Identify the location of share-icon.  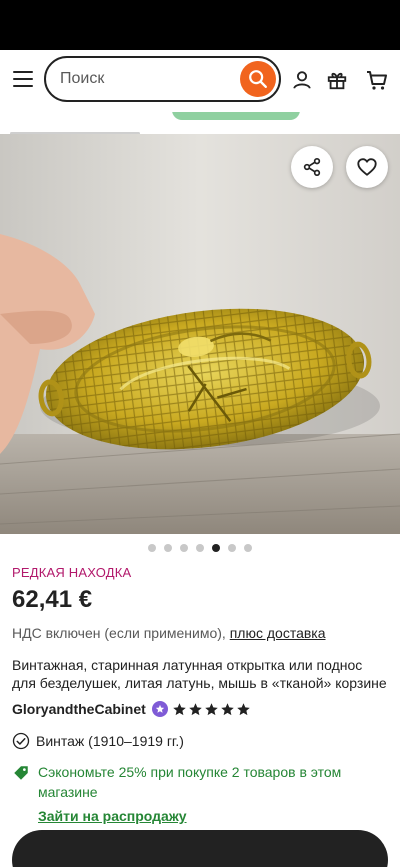
(312, 167).